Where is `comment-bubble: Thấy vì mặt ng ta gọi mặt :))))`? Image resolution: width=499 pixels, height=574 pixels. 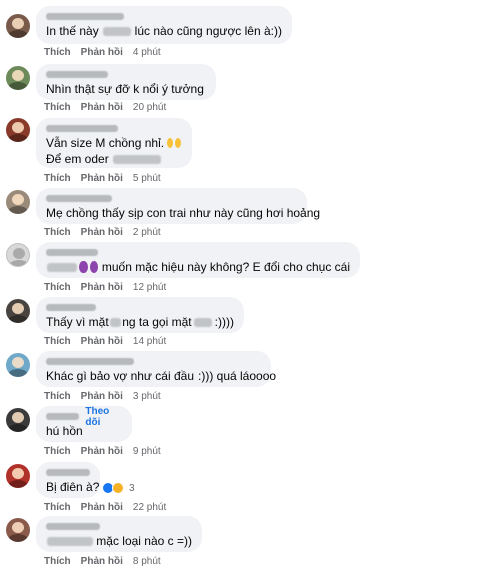 comment-bubble: Thấy vì mặt ng ta gọi mặt :)))) is located at coordinates (140, 315).